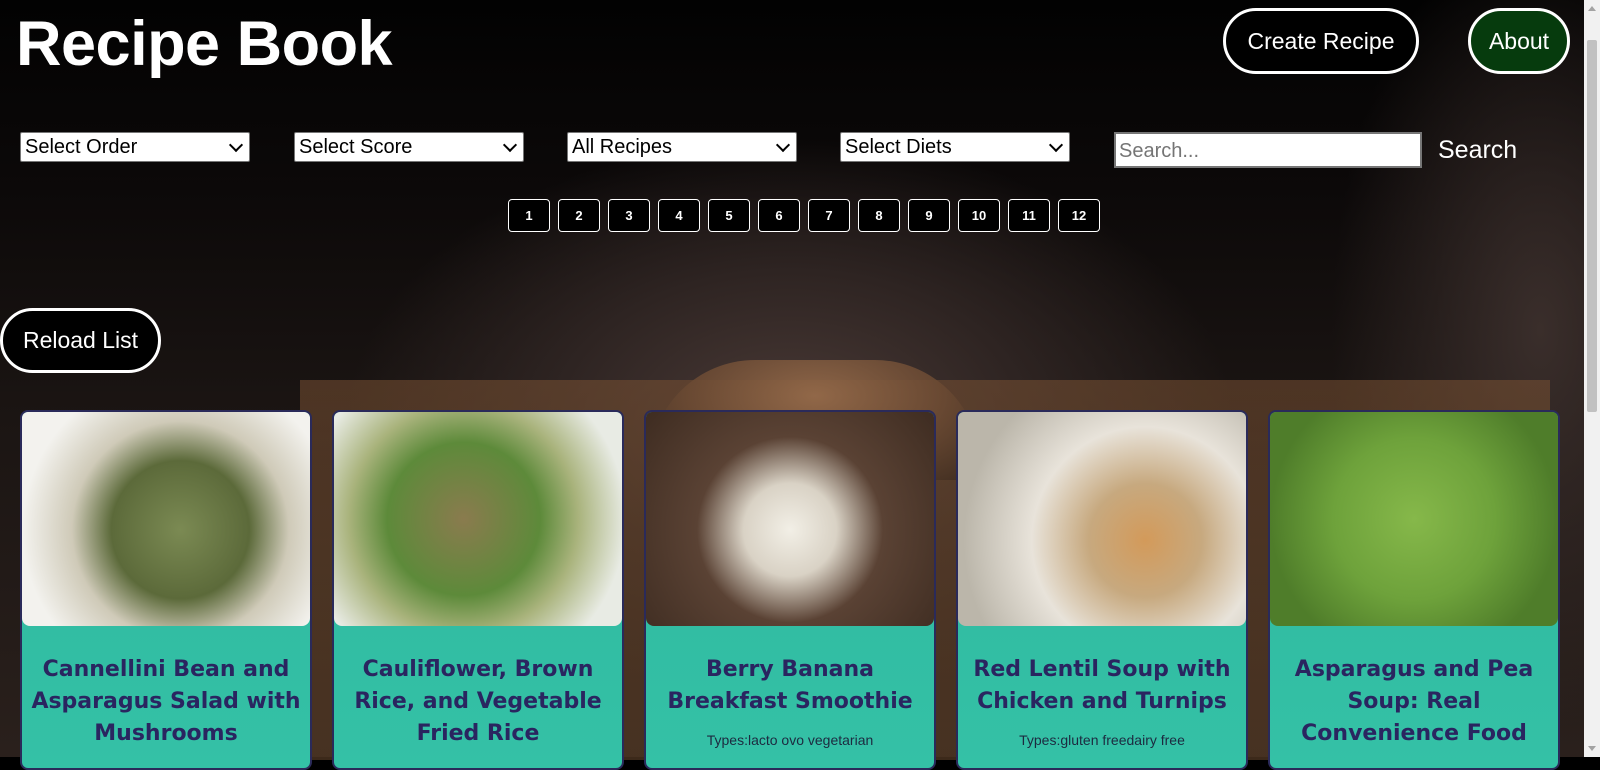 This screenshot has height=770, width=1600. What do you see at coordinates (804, 215) in the screenshot?
I see `pagination: 1 2 3 4 5 6 7 8 9 10 11 12` at bounding box center [804, 215].